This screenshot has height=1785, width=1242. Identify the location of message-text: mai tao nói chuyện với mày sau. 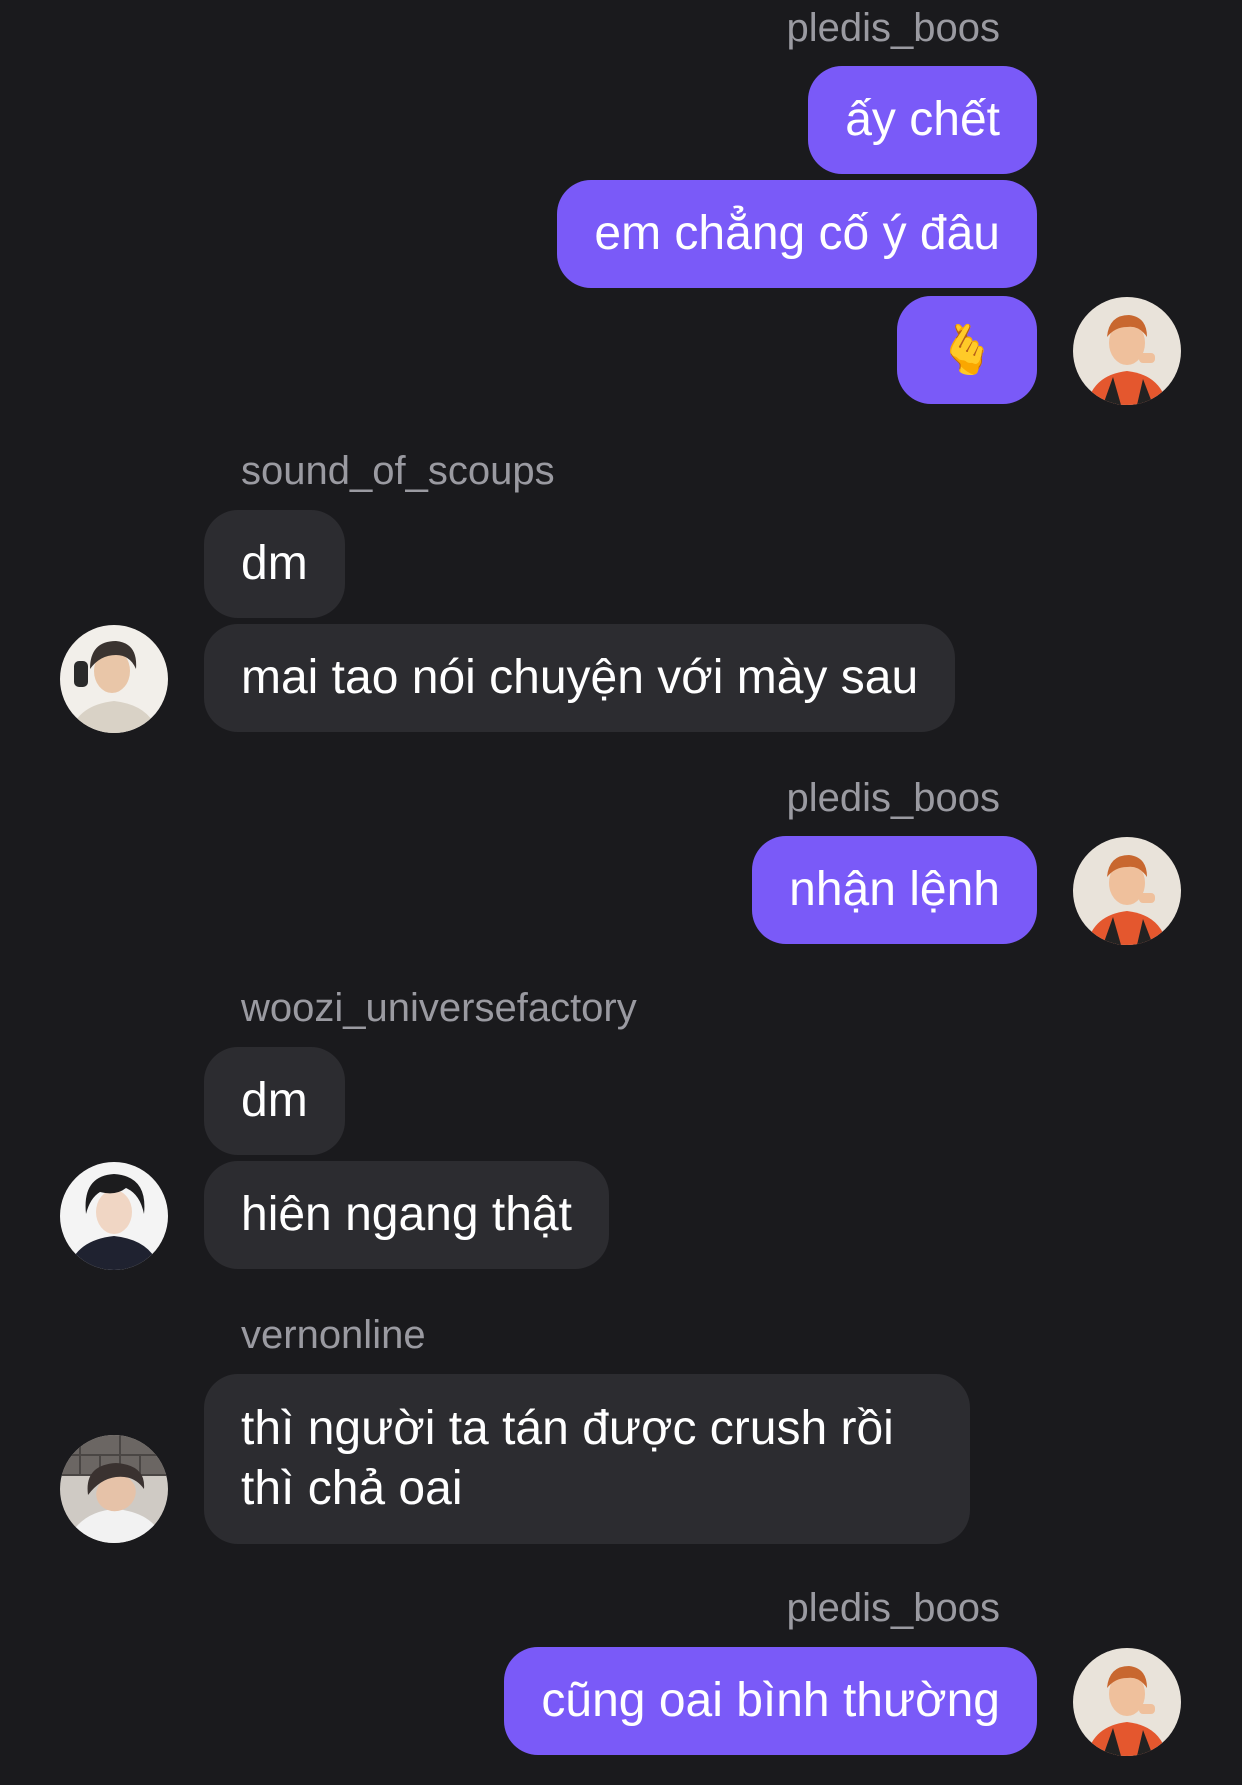
(580, 677).